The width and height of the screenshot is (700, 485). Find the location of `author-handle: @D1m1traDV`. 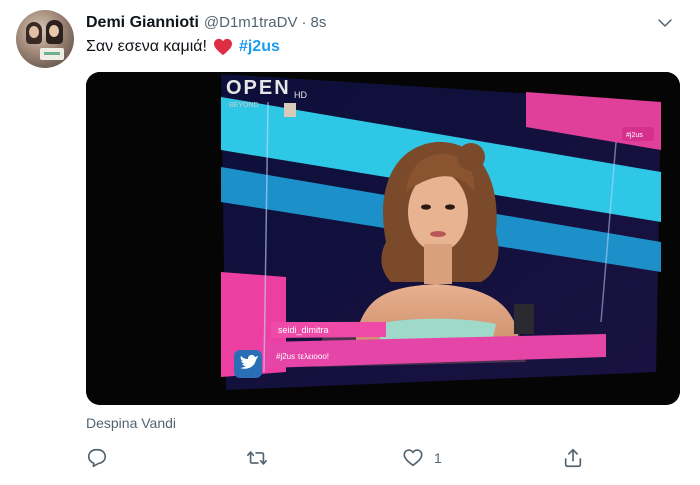

author-handle: @D1m1traDV is located at coordinates (251, 22).